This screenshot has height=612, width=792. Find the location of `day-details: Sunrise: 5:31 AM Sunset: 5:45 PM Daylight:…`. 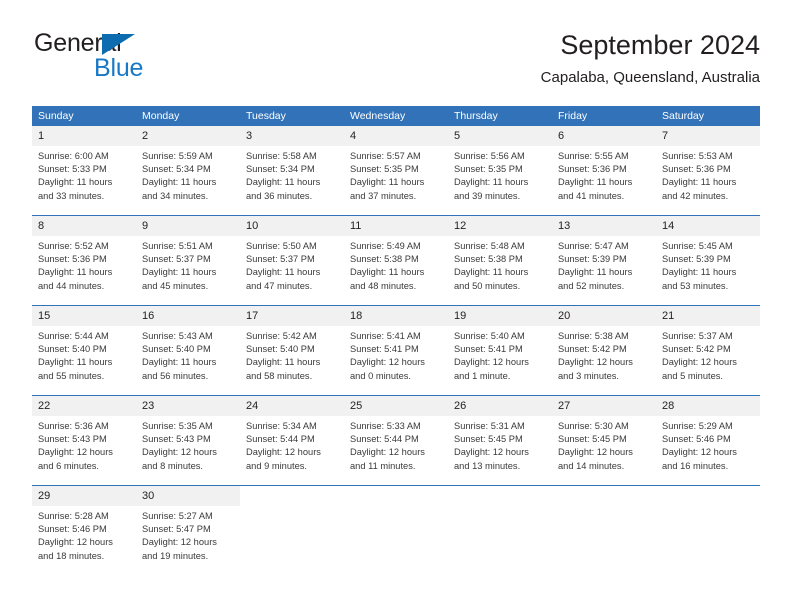

day-details: Sunrise: 5:31 AM Sunset: 5:45 PM Daylight:… is located at coordinates (500, 444).